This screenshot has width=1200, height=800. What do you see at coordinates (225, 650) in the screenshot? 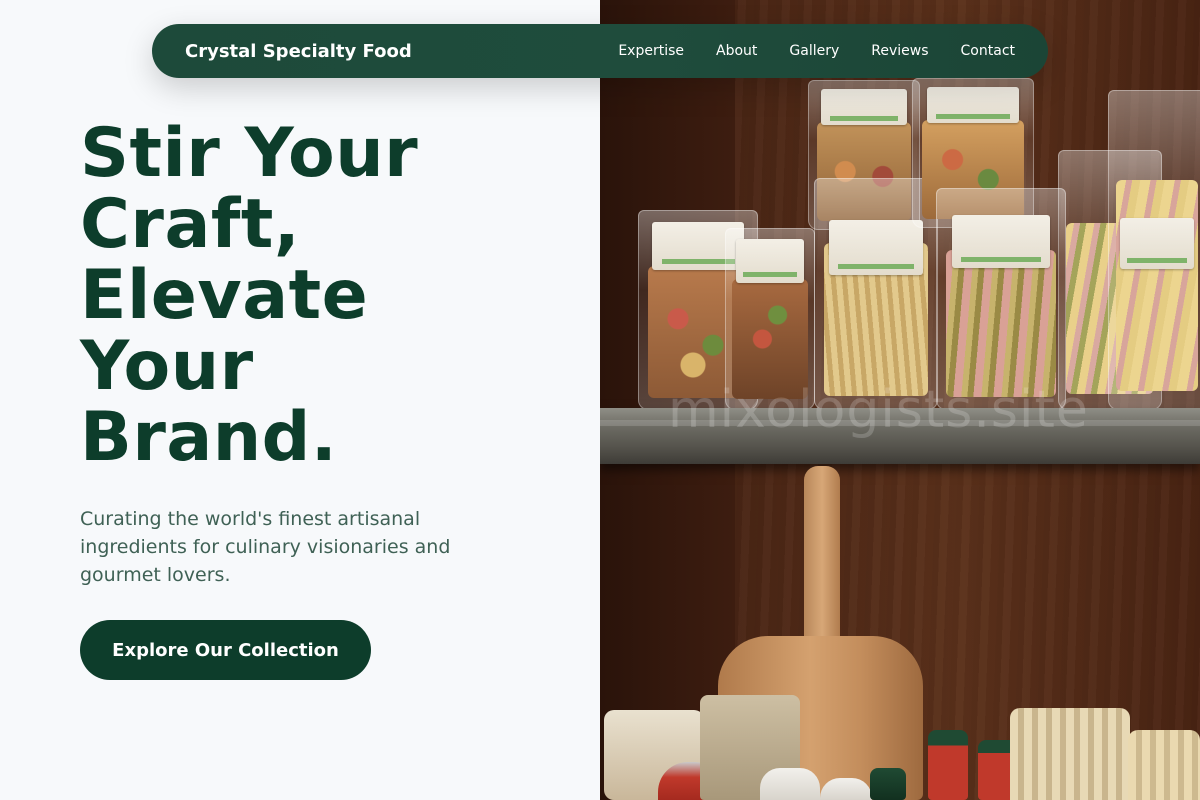
I see `explore-collection-button: Explore Our Collection` at bounding box center [225, 650].